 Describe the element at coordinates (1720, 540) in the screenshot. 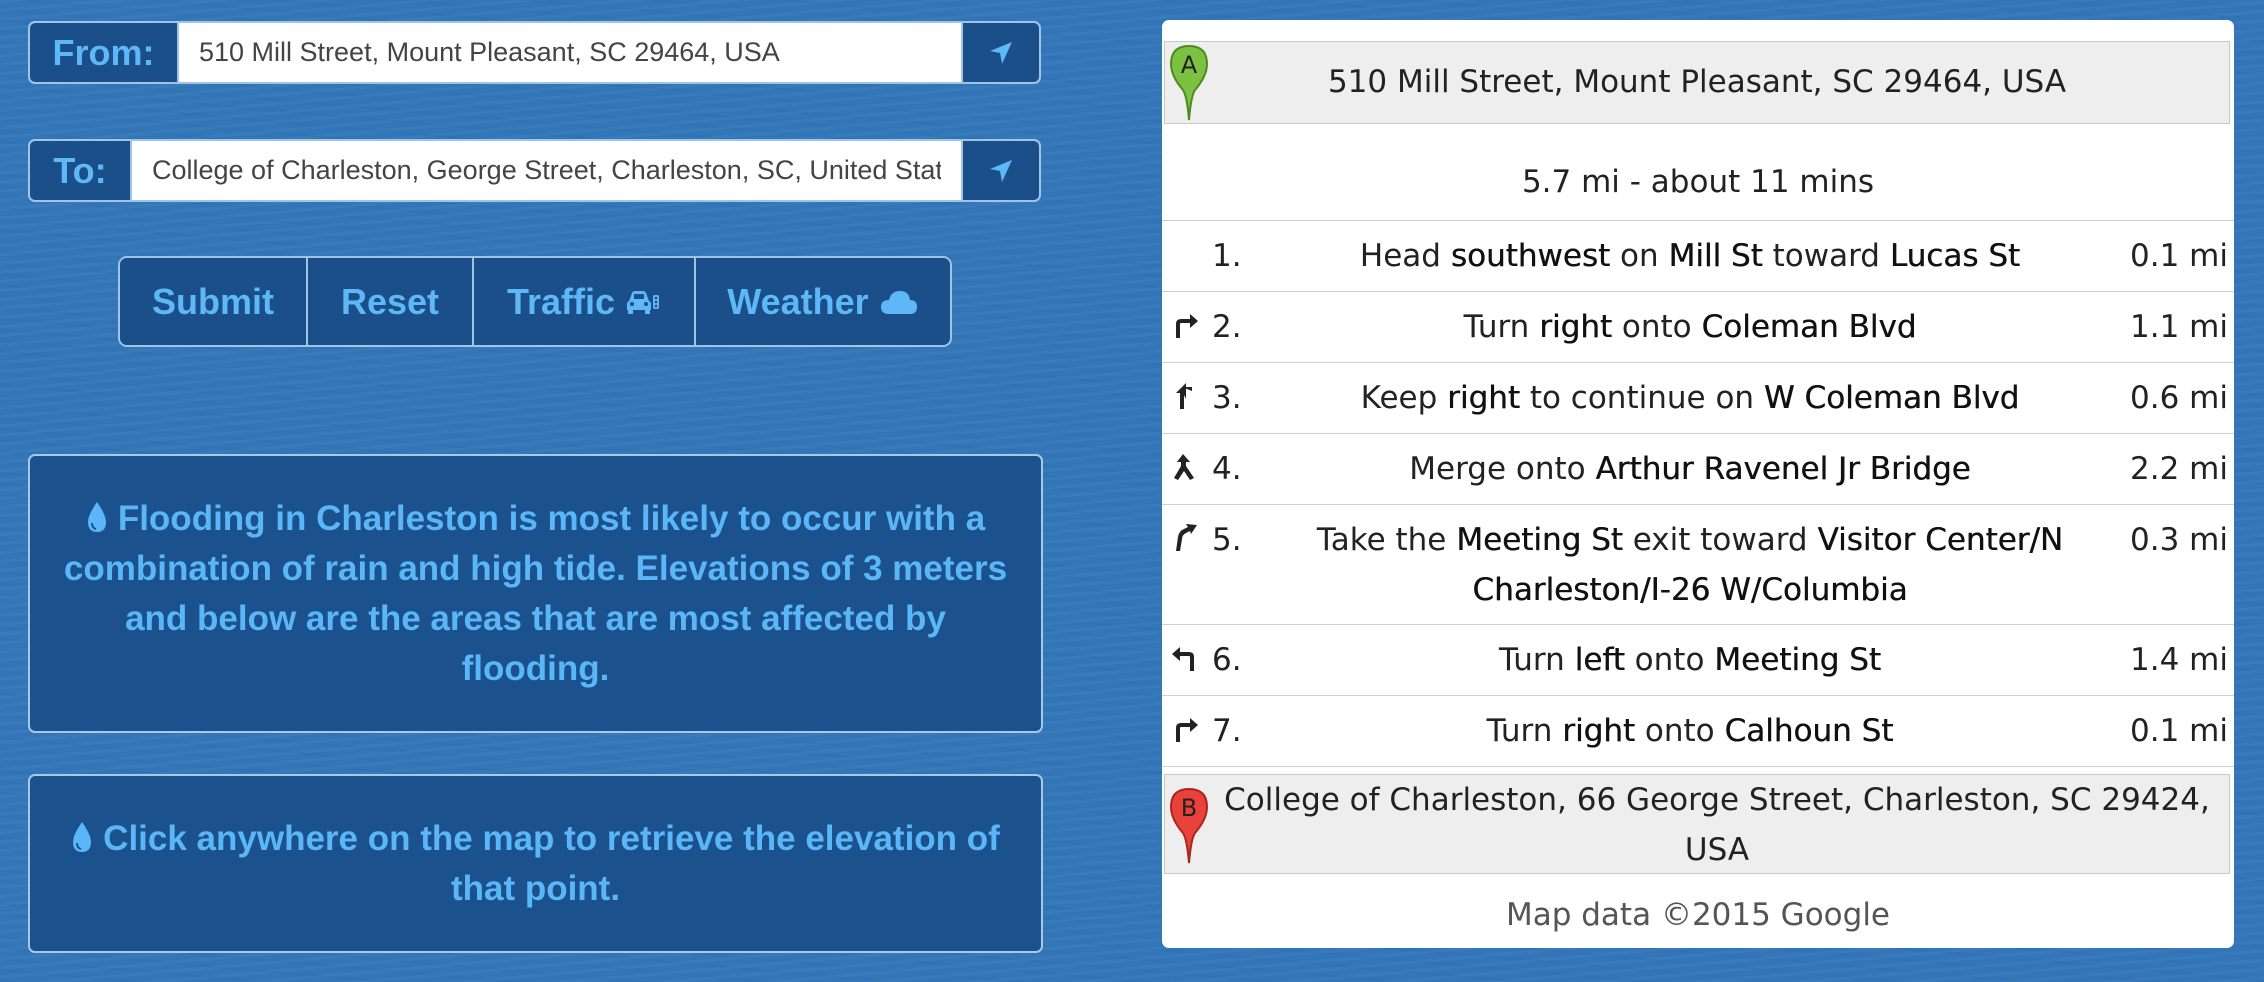

I see `step-instruction-text: exit toward` at that location.